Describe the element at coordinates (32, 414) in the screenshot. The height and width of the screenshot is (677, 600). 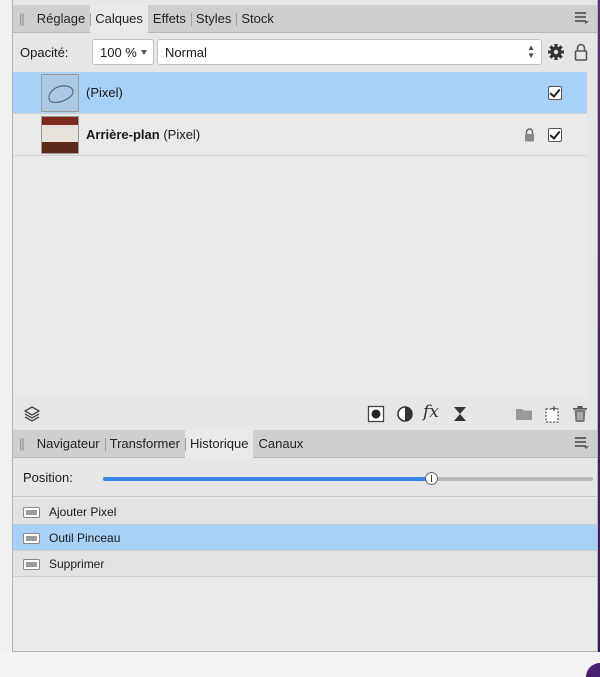
I see `layers-stack-icon` at that location.